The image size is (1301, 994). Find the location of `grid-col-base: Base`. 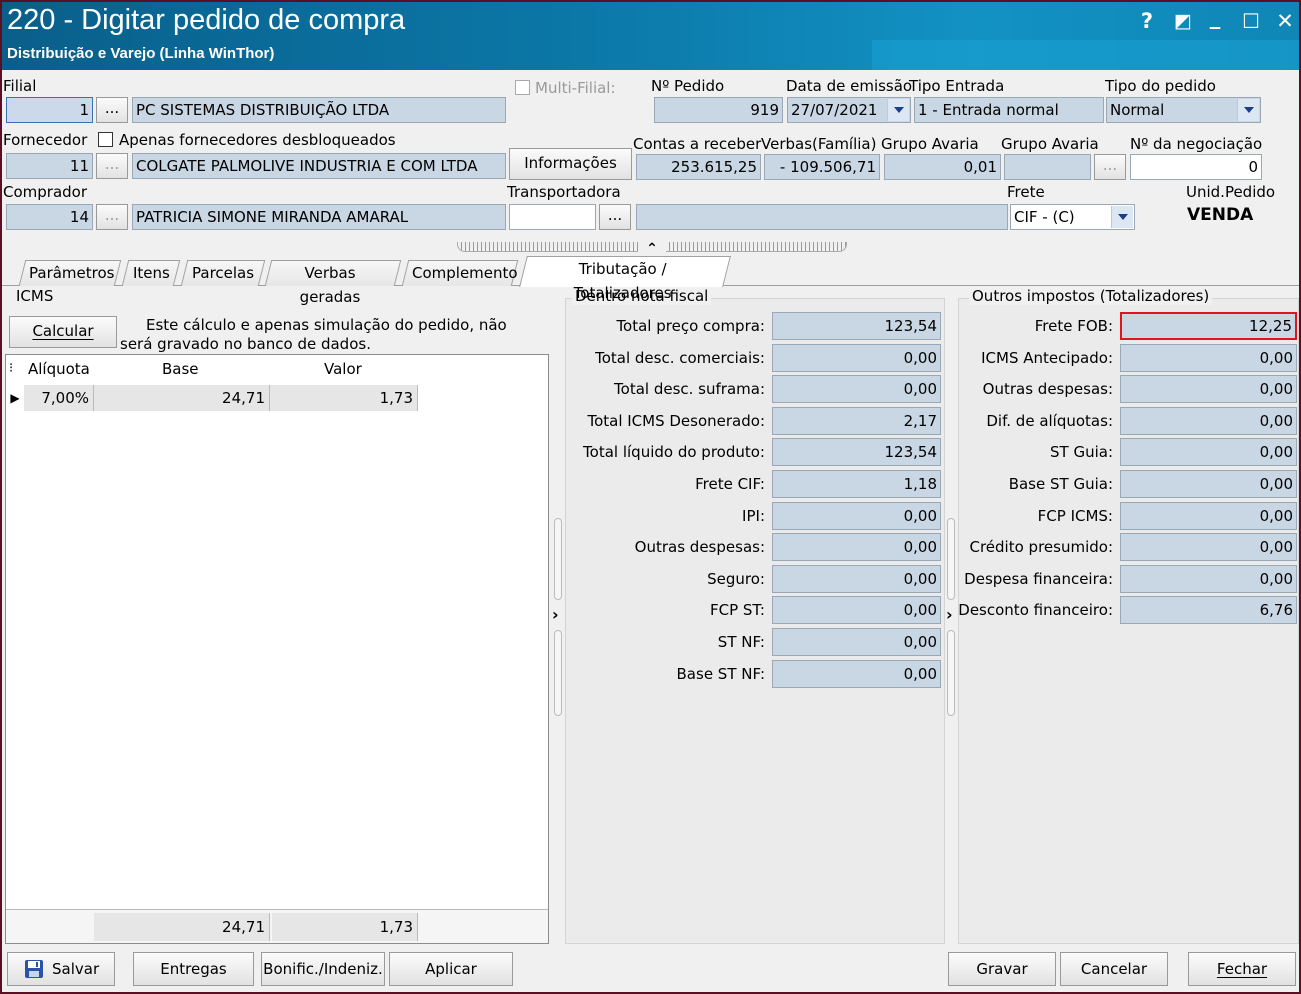

grid-col-base: Base is located at coordinates (180, 369).